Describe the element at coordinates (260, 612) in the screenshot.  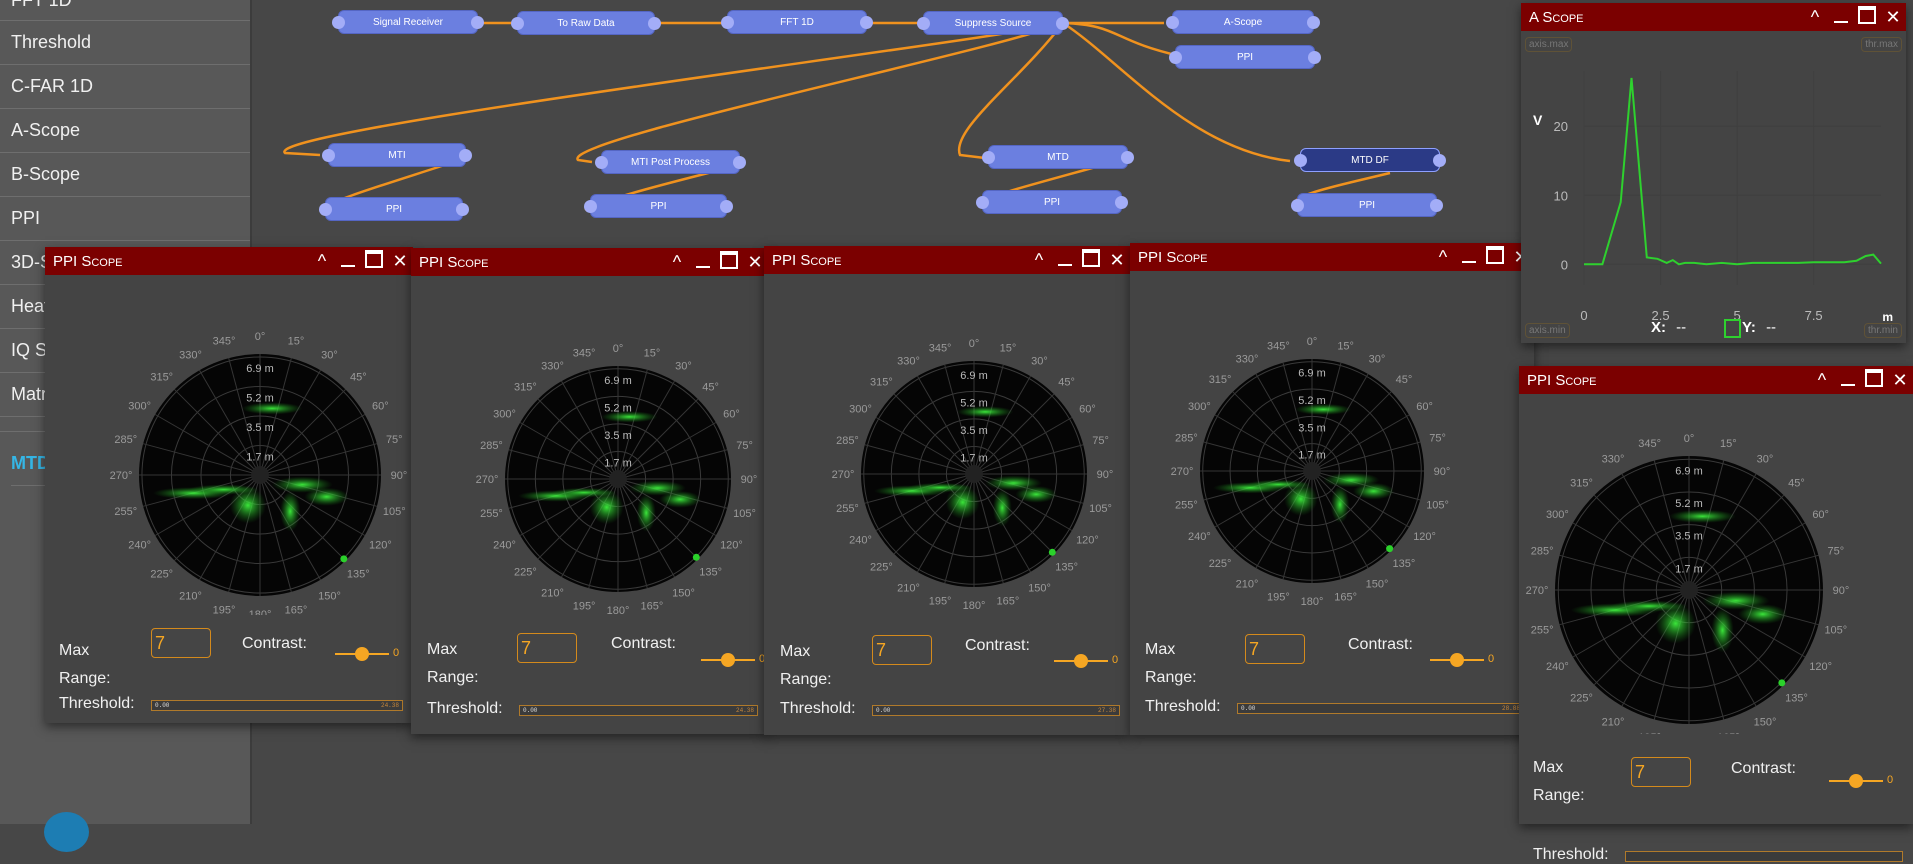
I see `azimuth-label: 180°` at that location.